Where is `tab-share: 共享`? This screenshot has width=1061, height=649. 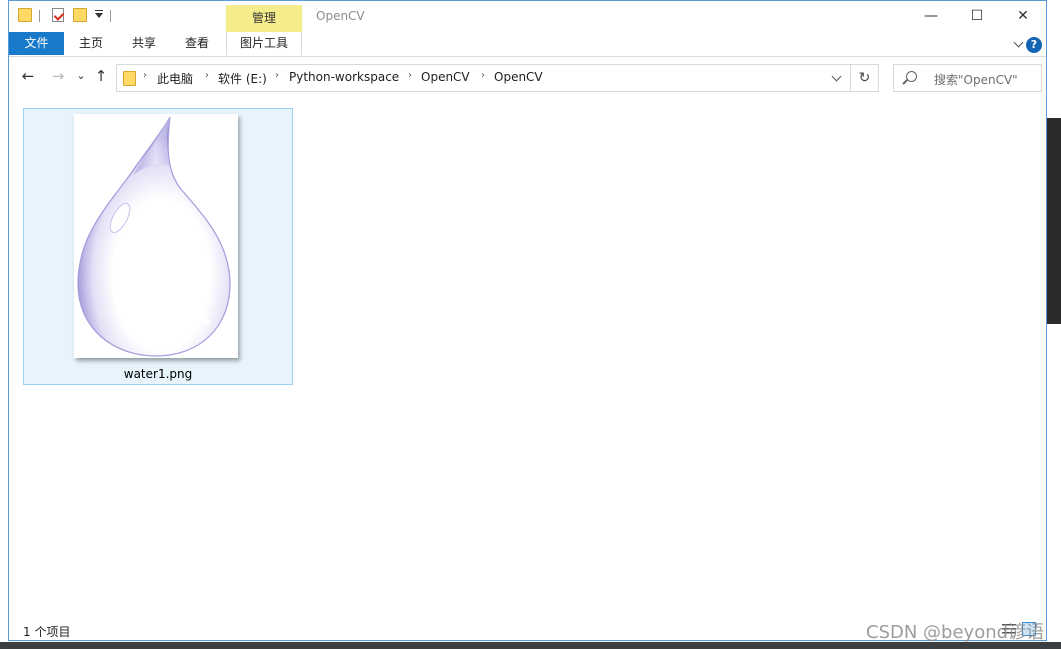
tab-share: 共享 is located at coordinates (144, 43).